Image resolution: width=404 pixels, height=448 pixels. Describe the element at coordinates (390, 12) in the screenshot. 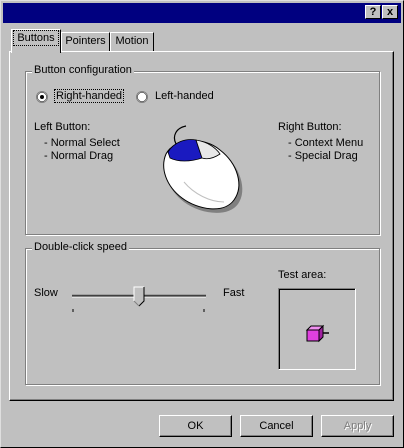

I see `close-button: x` at that location.